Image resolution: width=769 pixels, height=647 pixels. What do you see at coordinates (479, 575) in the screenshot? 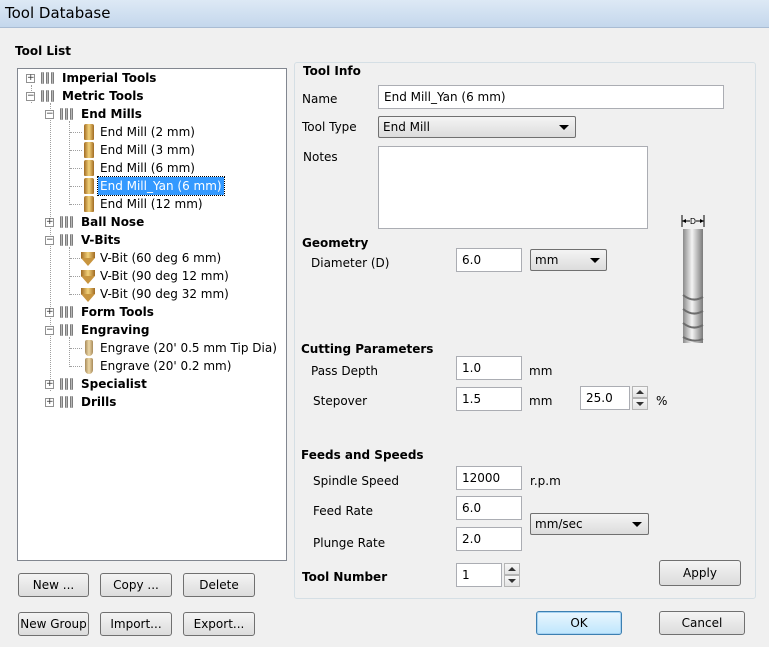
I see `tool-number-input: 1` at bounding box center [479, 575].